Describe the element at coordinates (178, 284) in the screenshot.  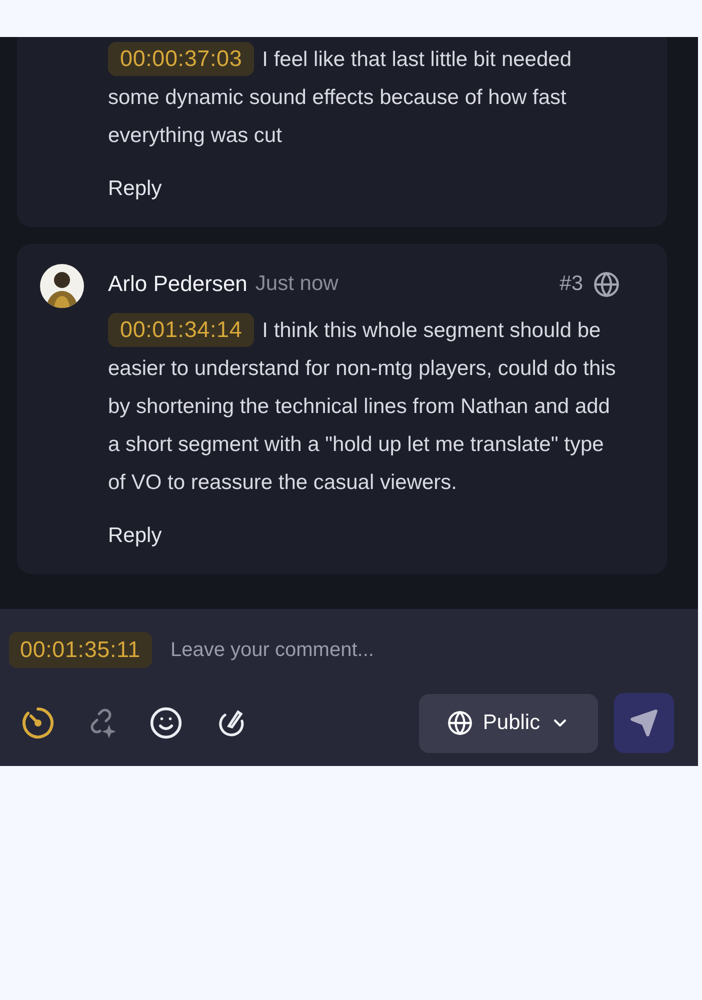
I see `author-name: Arlo Pedersen` at that location.